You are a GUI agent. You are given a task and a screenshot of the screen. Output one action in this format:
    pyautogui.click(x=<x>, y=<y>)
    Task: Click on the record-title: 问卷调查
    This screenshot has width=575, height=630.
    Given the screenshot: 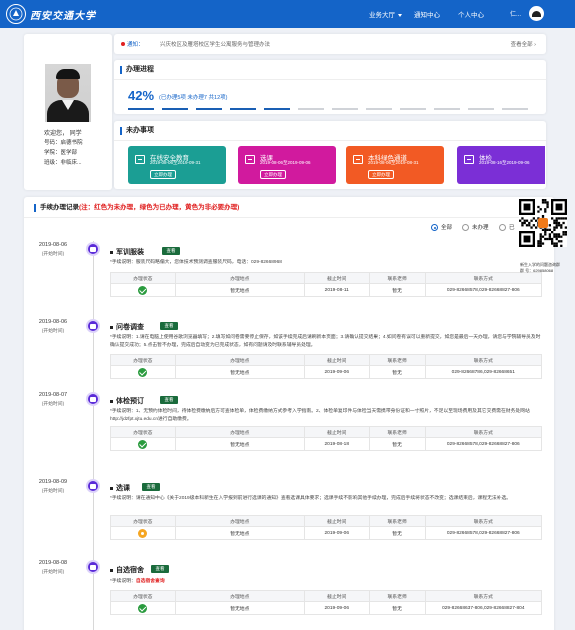 What is the action you would take?
    pyautogui.click(x=127, y=327)
    